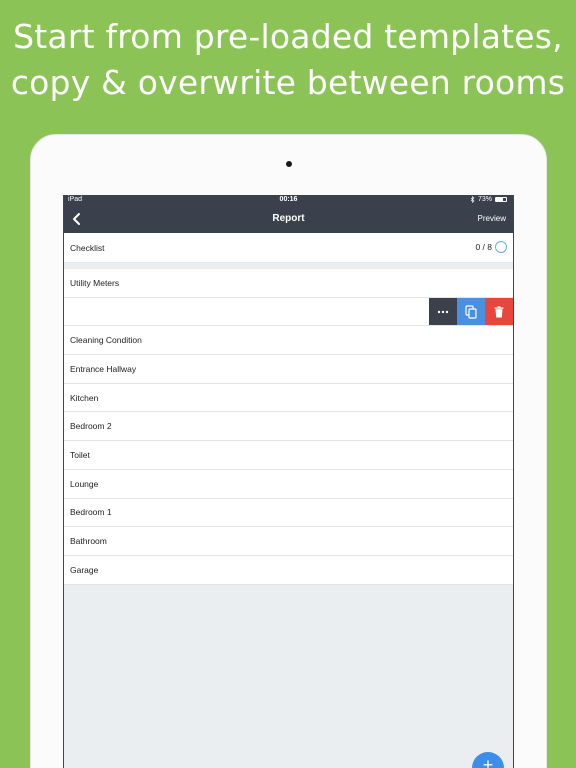  What do you see at coordinates (488, 761) in the screenshot?
I see `plus-icon: +` at bounding box center [488, 761].